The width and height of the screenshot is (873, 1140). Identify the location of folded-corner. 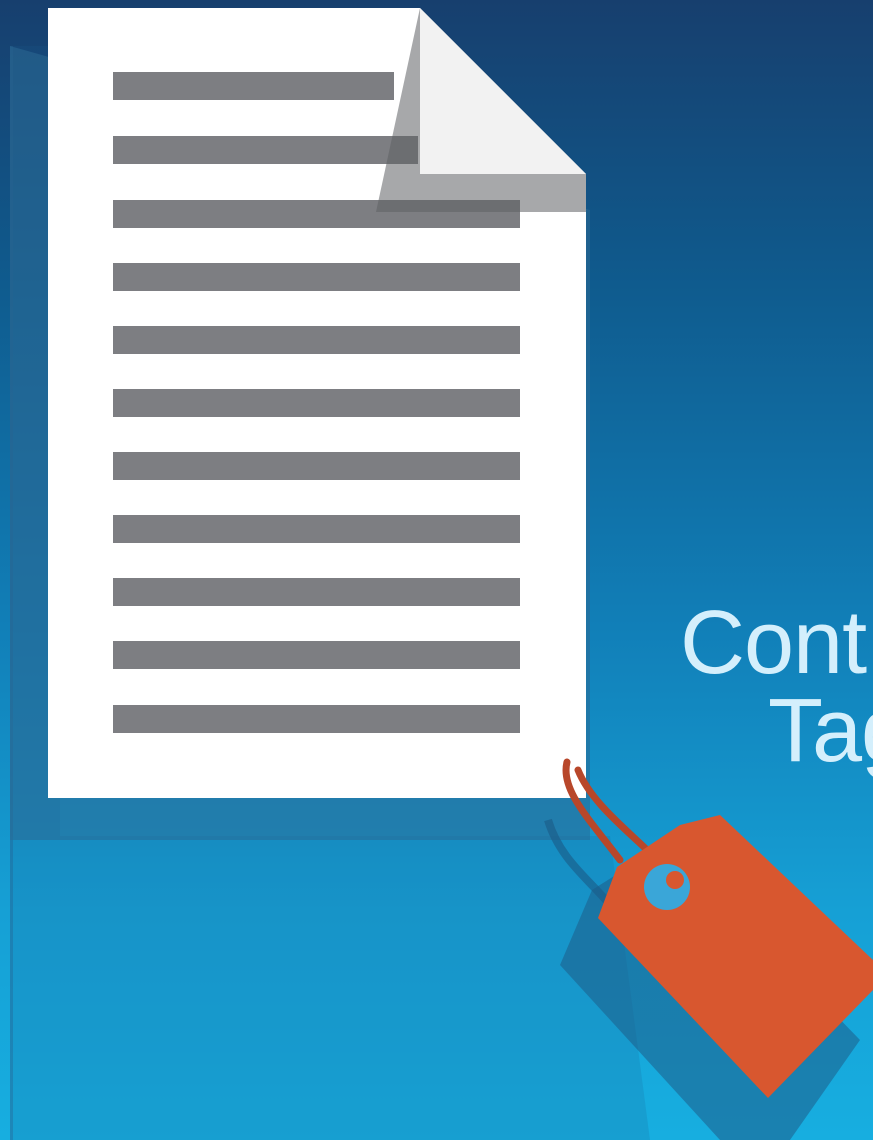
(503, 91).